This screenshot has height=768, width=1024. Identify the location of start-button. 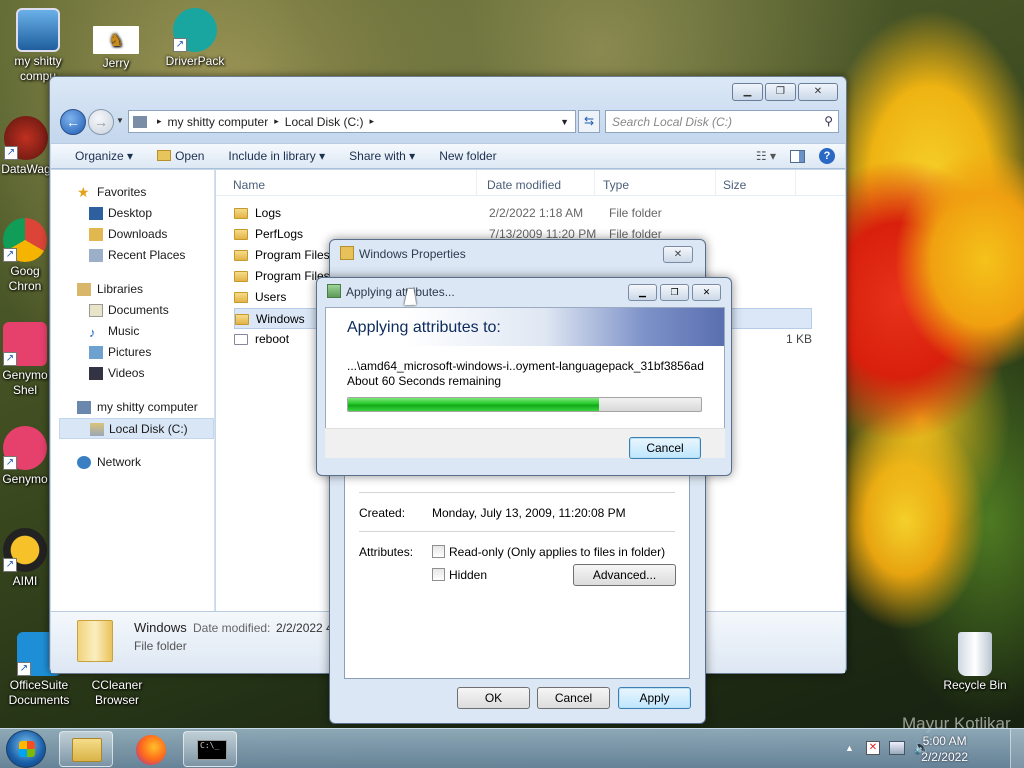
(26, 749).